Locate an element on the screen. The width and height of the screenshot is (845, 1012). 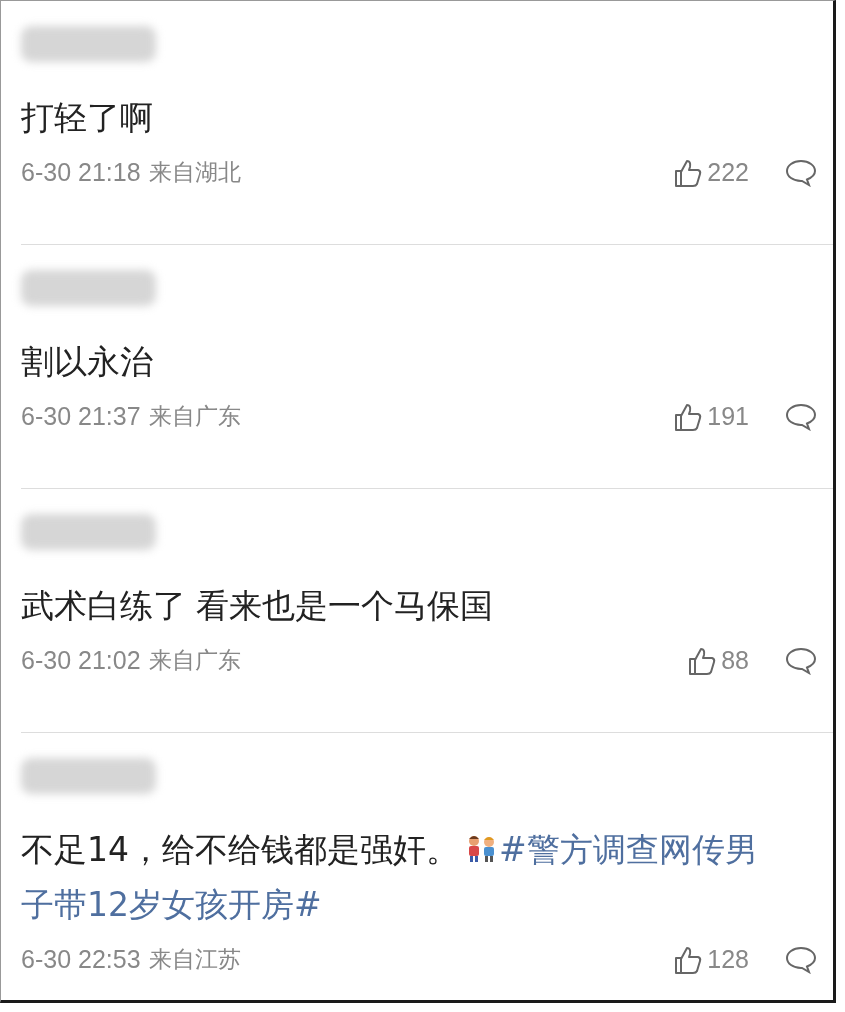
like-button: 128 is located at coordinates (711, 959).